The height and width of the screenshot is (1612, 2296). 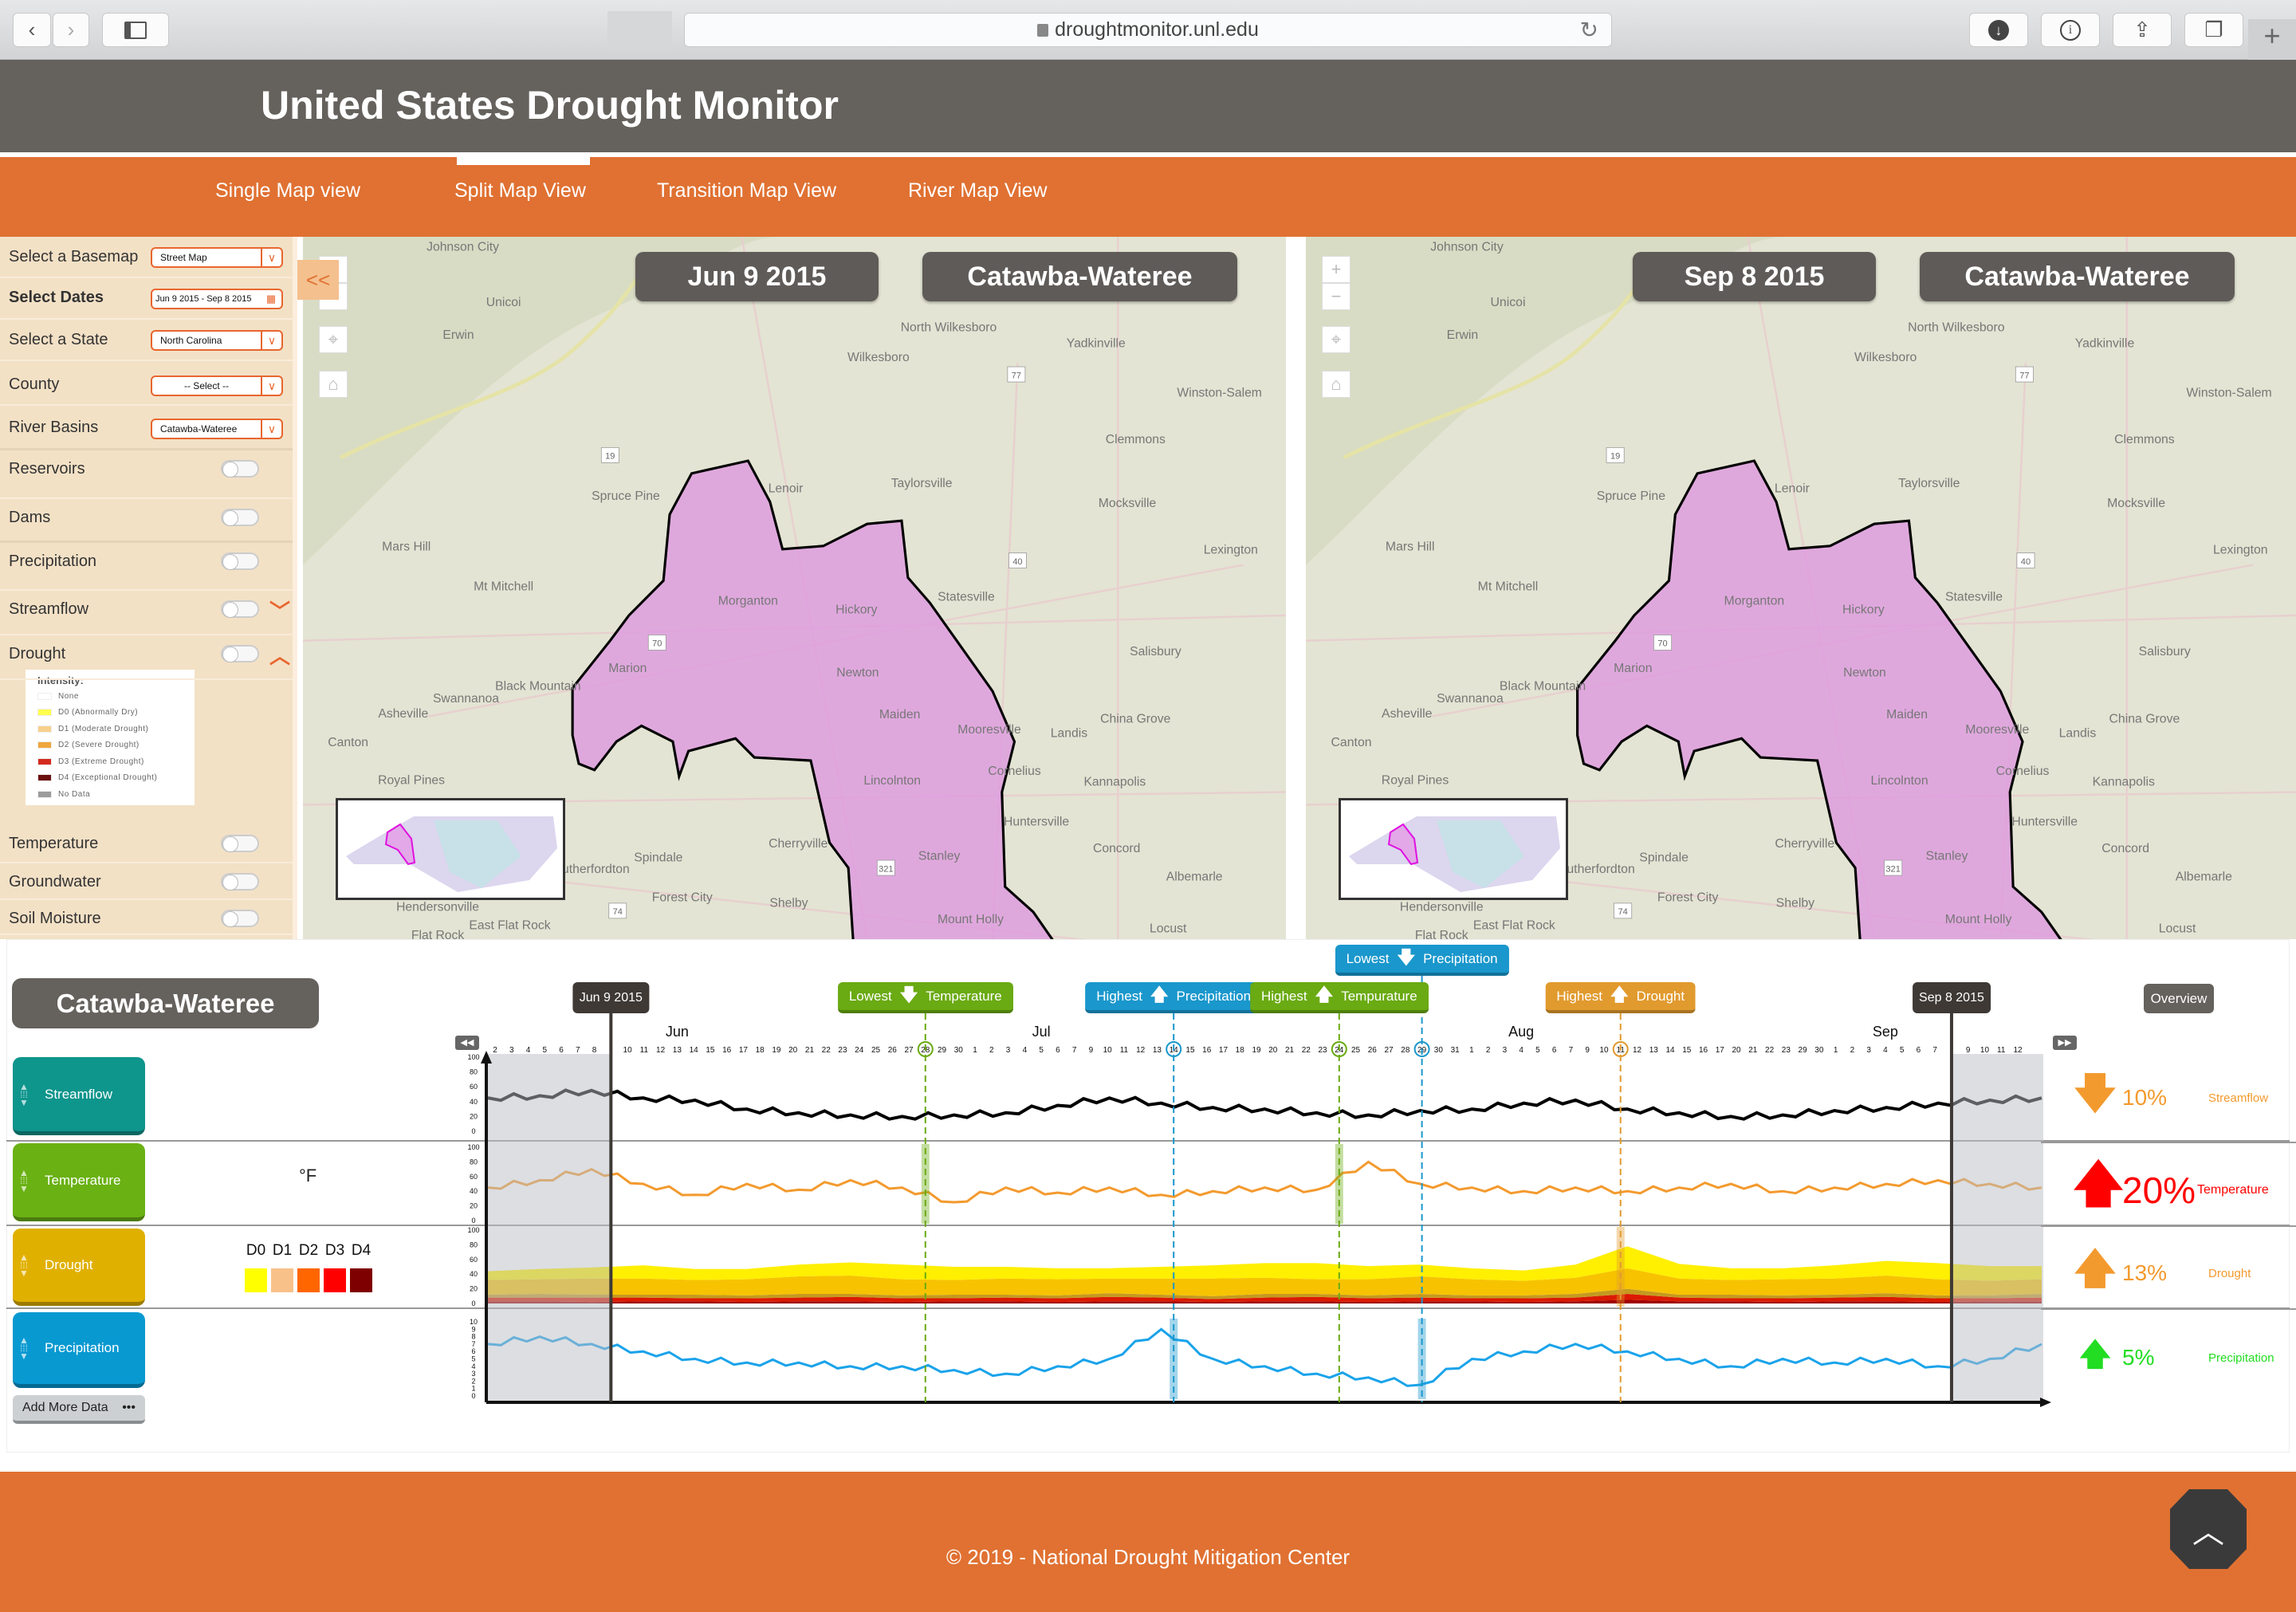 I want to click on zoom-in-button: +, so click(x=1336, y=269).